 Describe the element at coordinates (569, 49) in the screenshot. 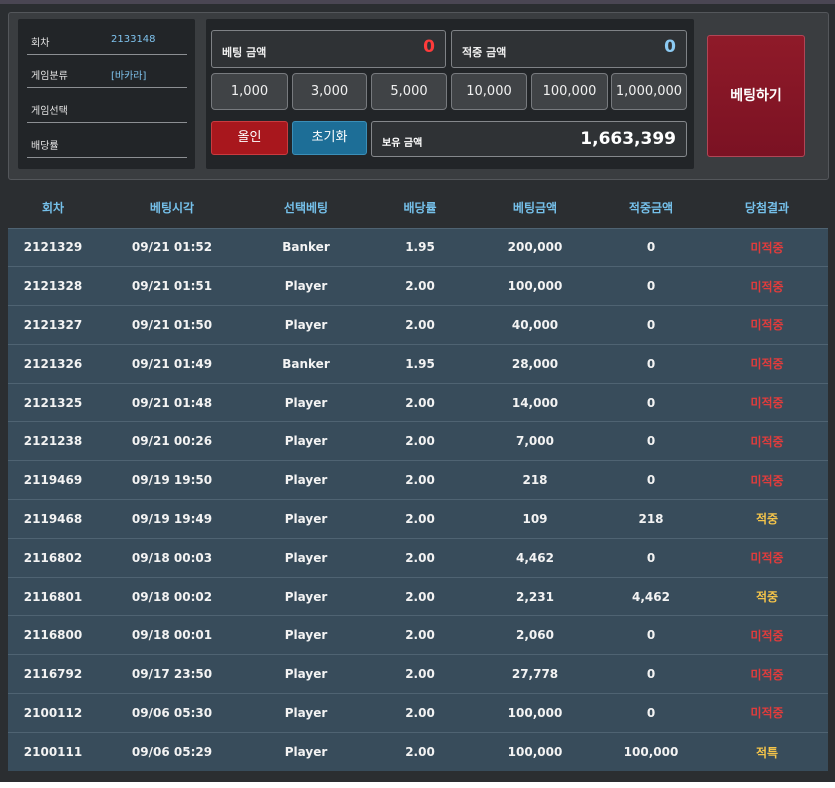

I see `win-amount-box: 적중 금액 0` at that location.